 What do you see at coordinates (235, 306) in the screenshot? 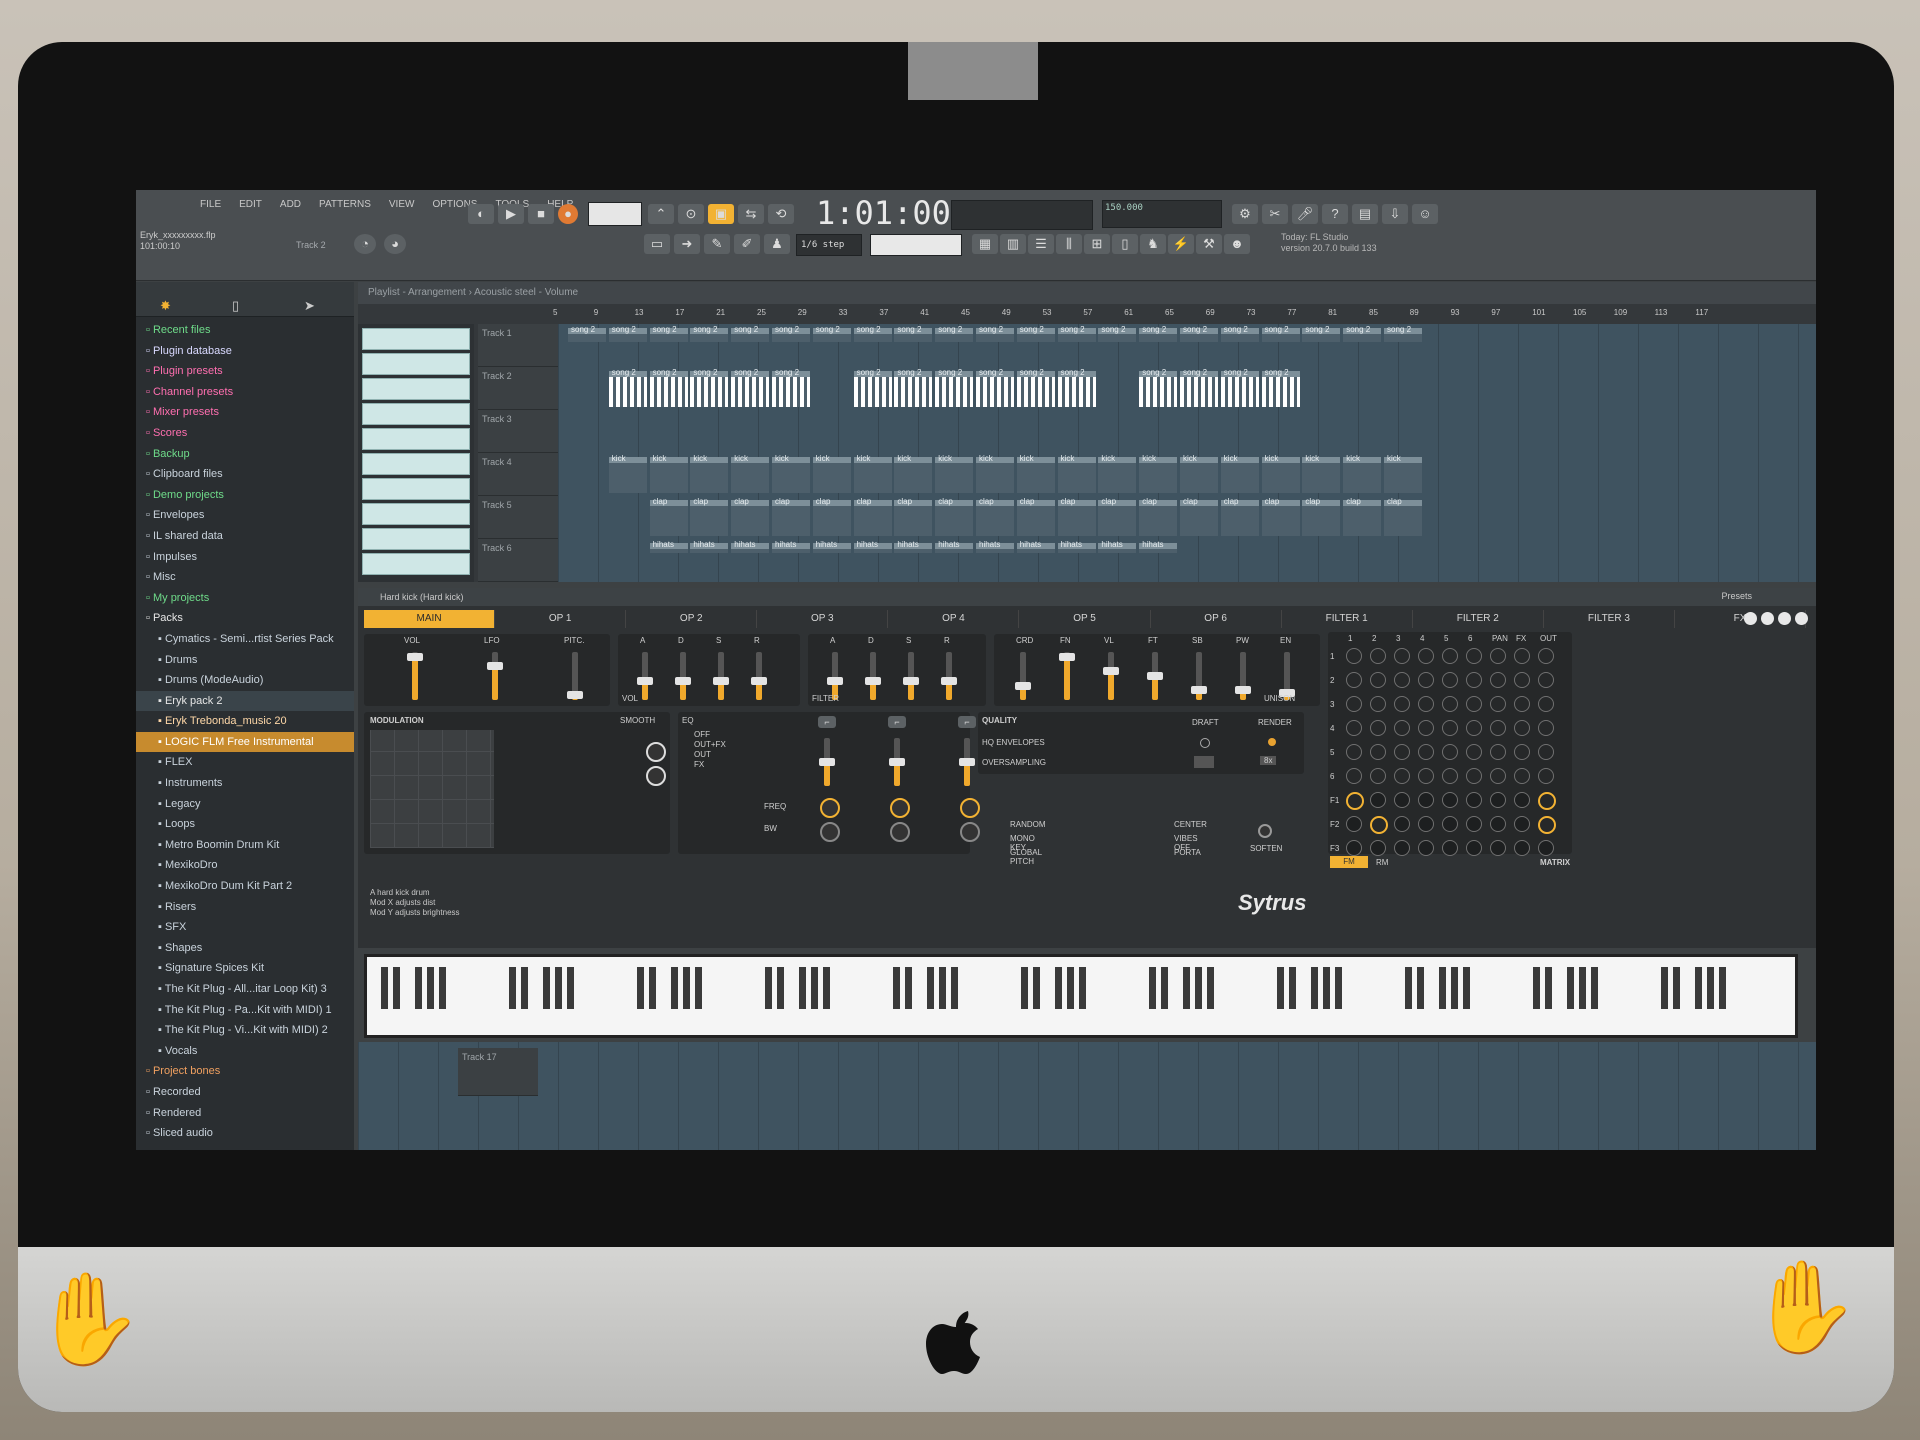
I see `file-icon: ▯` at bounding box center [235, 306].